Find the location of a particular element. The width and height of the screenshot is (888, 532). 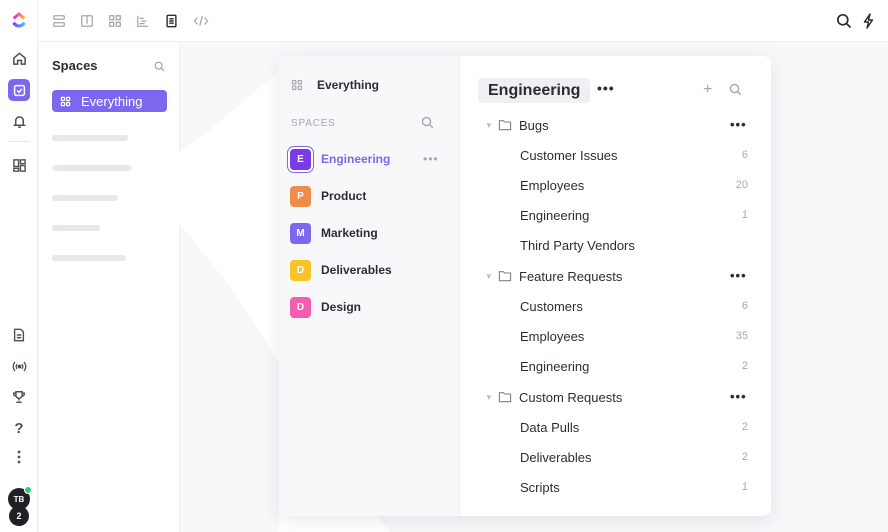

space-item-marketing: M Marketing is located at coordinates (334, 233).